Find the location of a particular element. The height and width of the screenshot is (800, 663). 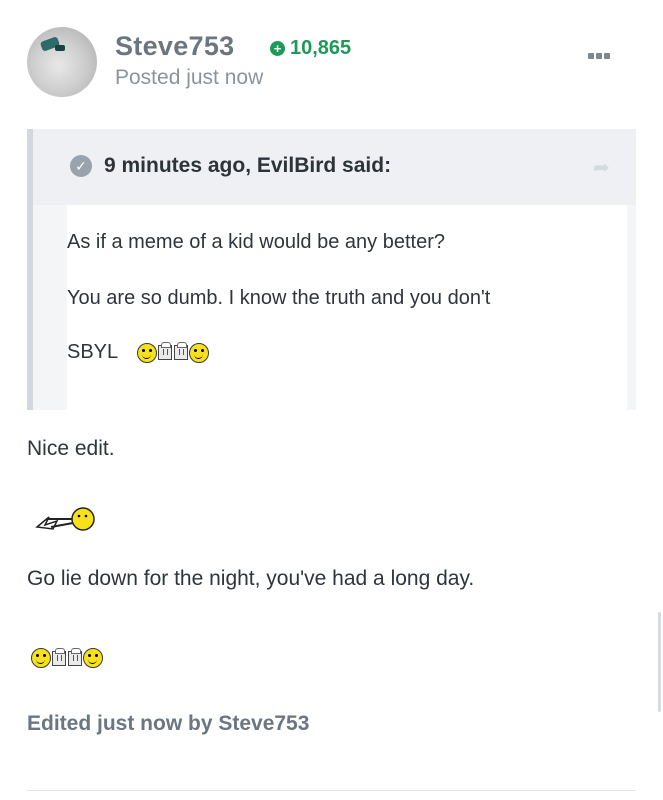

quote-header: ✓ 9 minutes ago, EvilBird said: ➦ is located at coordinates (334, 167).